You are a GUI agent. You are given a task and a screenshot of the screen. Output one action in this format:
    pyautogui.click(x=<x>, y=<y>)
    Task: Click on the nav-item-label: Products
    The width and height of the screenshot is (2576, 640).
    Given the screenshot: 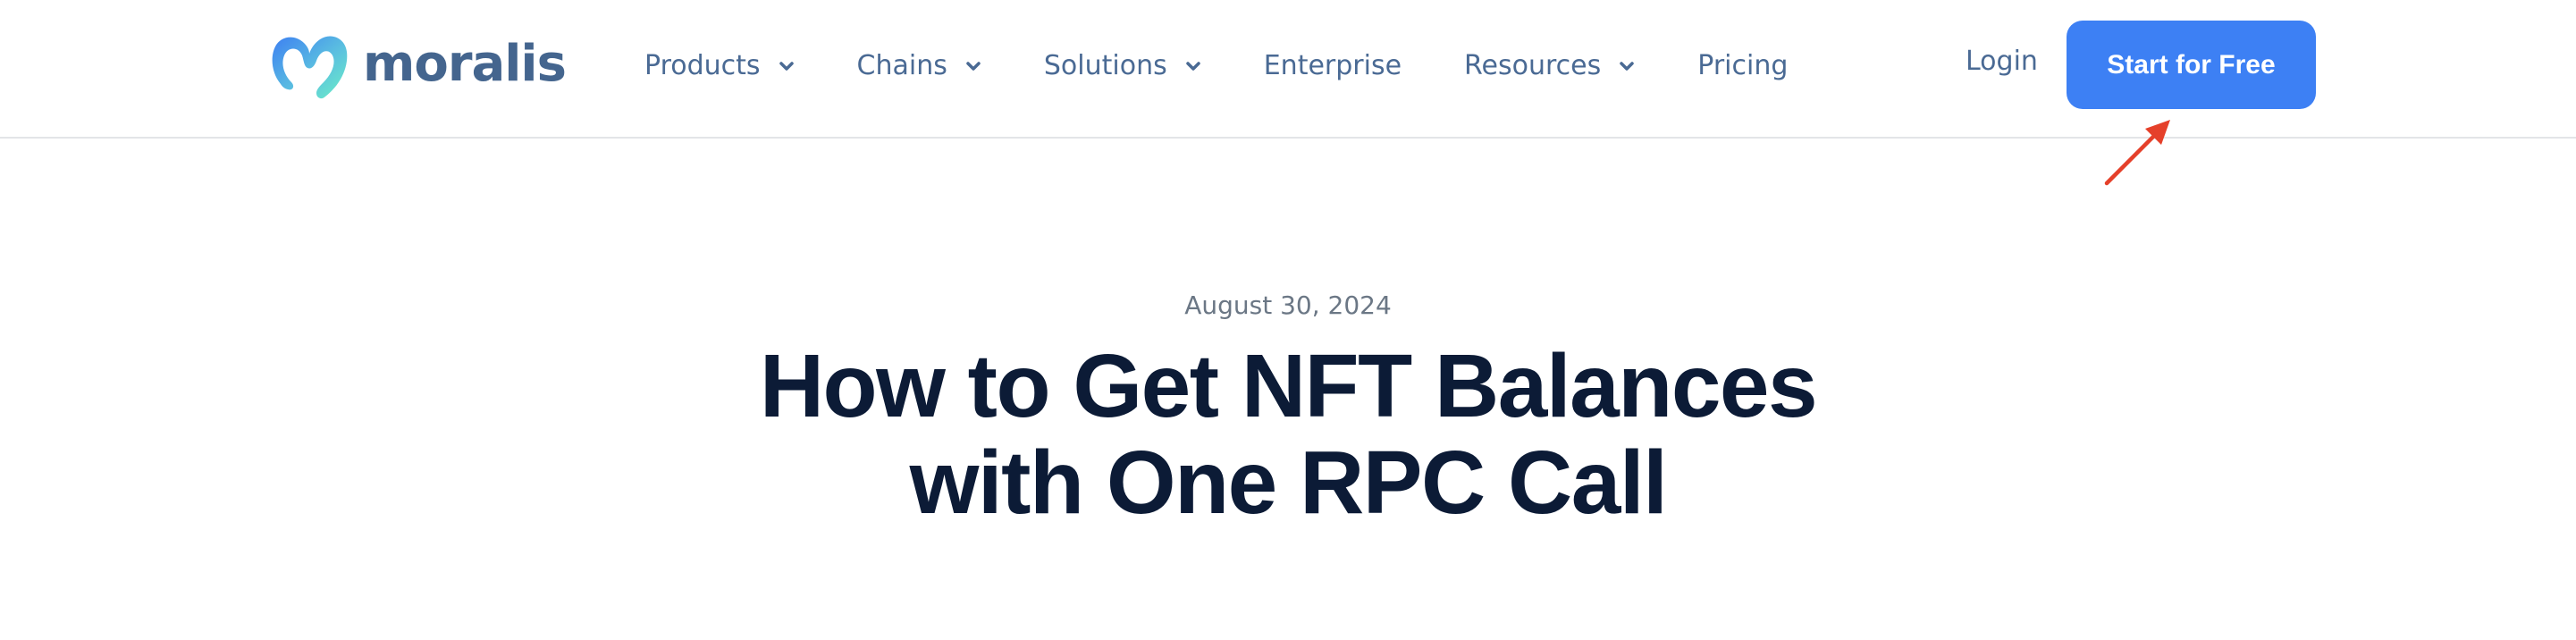 What is the action you would take?
    pyautogui.click(x=703, y=65)
    